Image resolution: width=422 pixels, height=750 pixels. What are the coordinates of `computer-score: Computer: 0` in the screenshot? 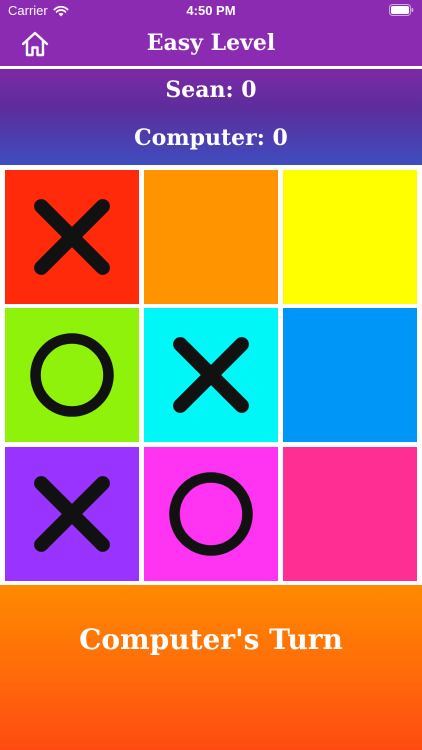 It's located at (211, 138).